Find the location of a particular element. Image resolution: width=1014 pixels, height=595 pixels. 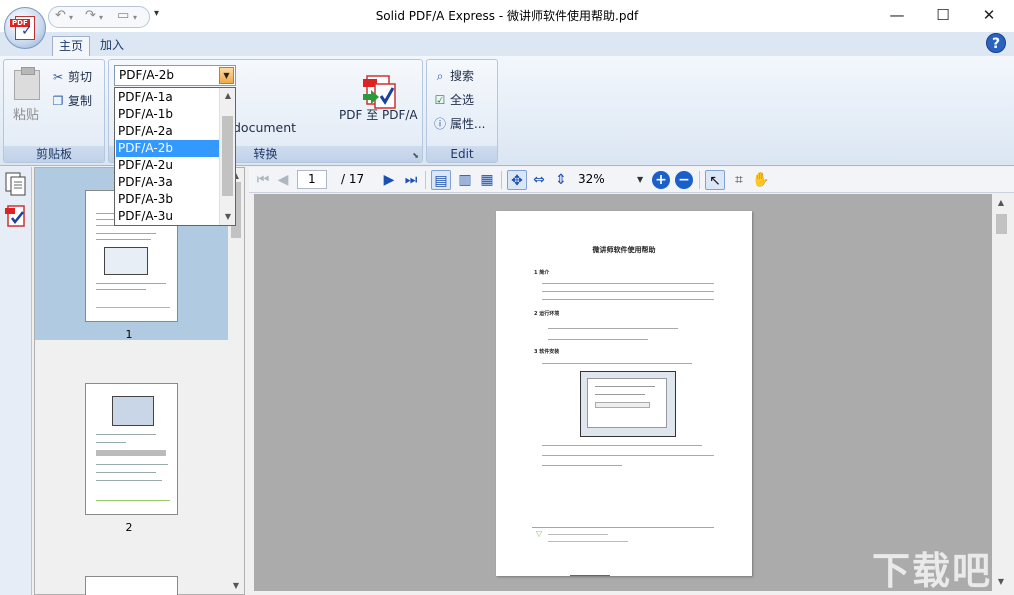

page-total: / 17 is located at coordinates (353, 179).